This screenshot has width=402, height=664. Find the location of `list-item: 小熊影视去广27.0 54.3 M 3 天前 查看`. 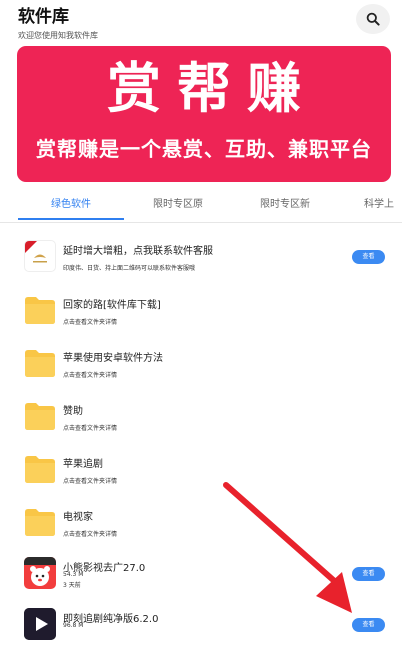

list-item: 小熊影视去广27.0 54.3 M 3 天前 查看 is located at coordinates (201, 585).